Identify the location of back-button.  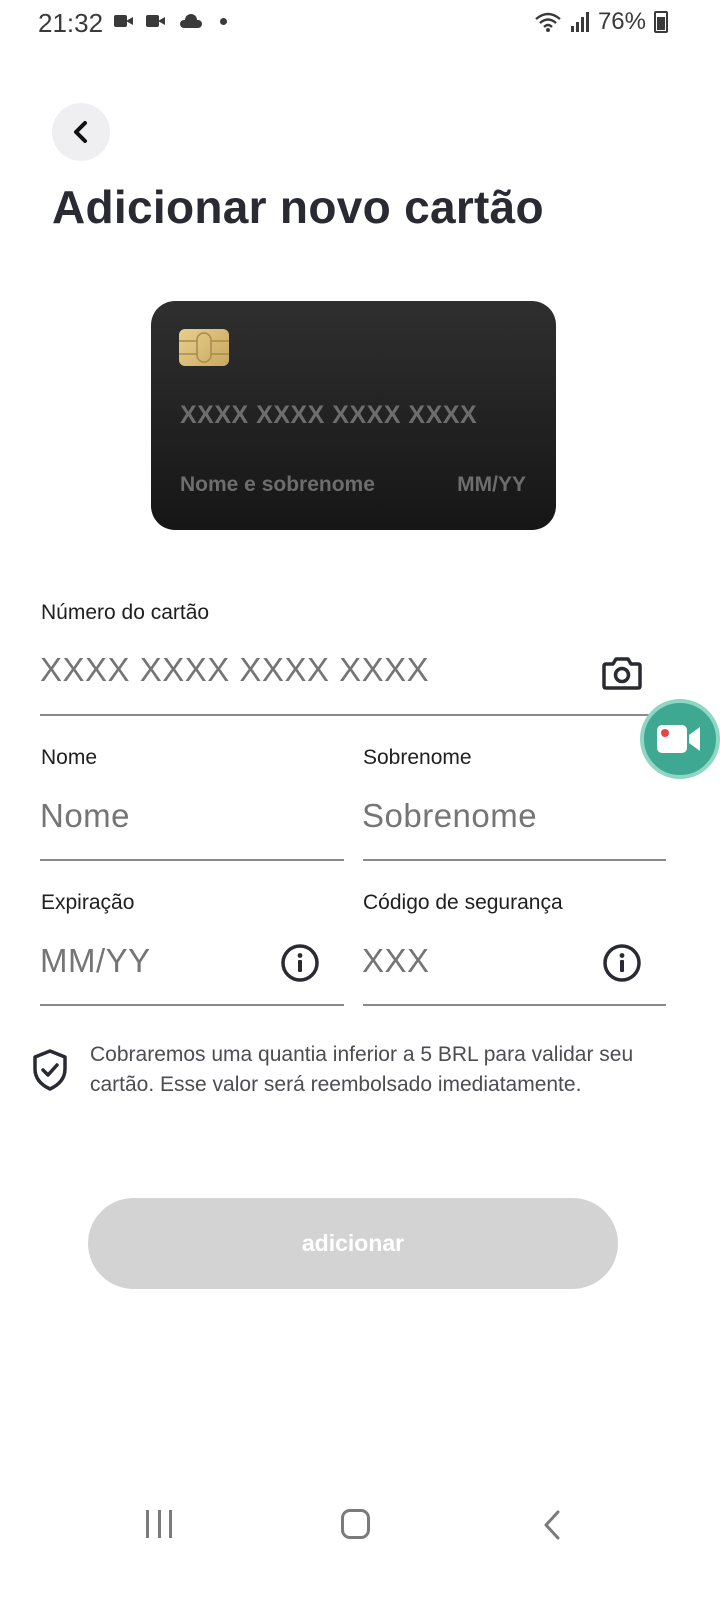
(81, 132).